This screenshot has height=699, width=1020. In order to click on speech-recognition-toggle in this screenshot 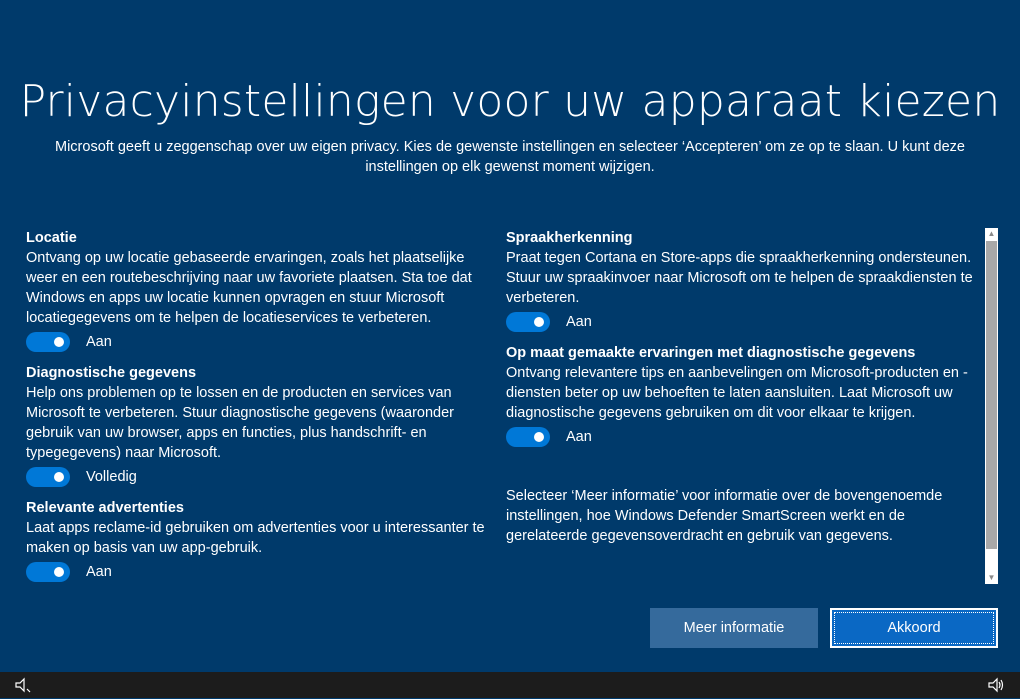, I will do `click(528, 322)`.